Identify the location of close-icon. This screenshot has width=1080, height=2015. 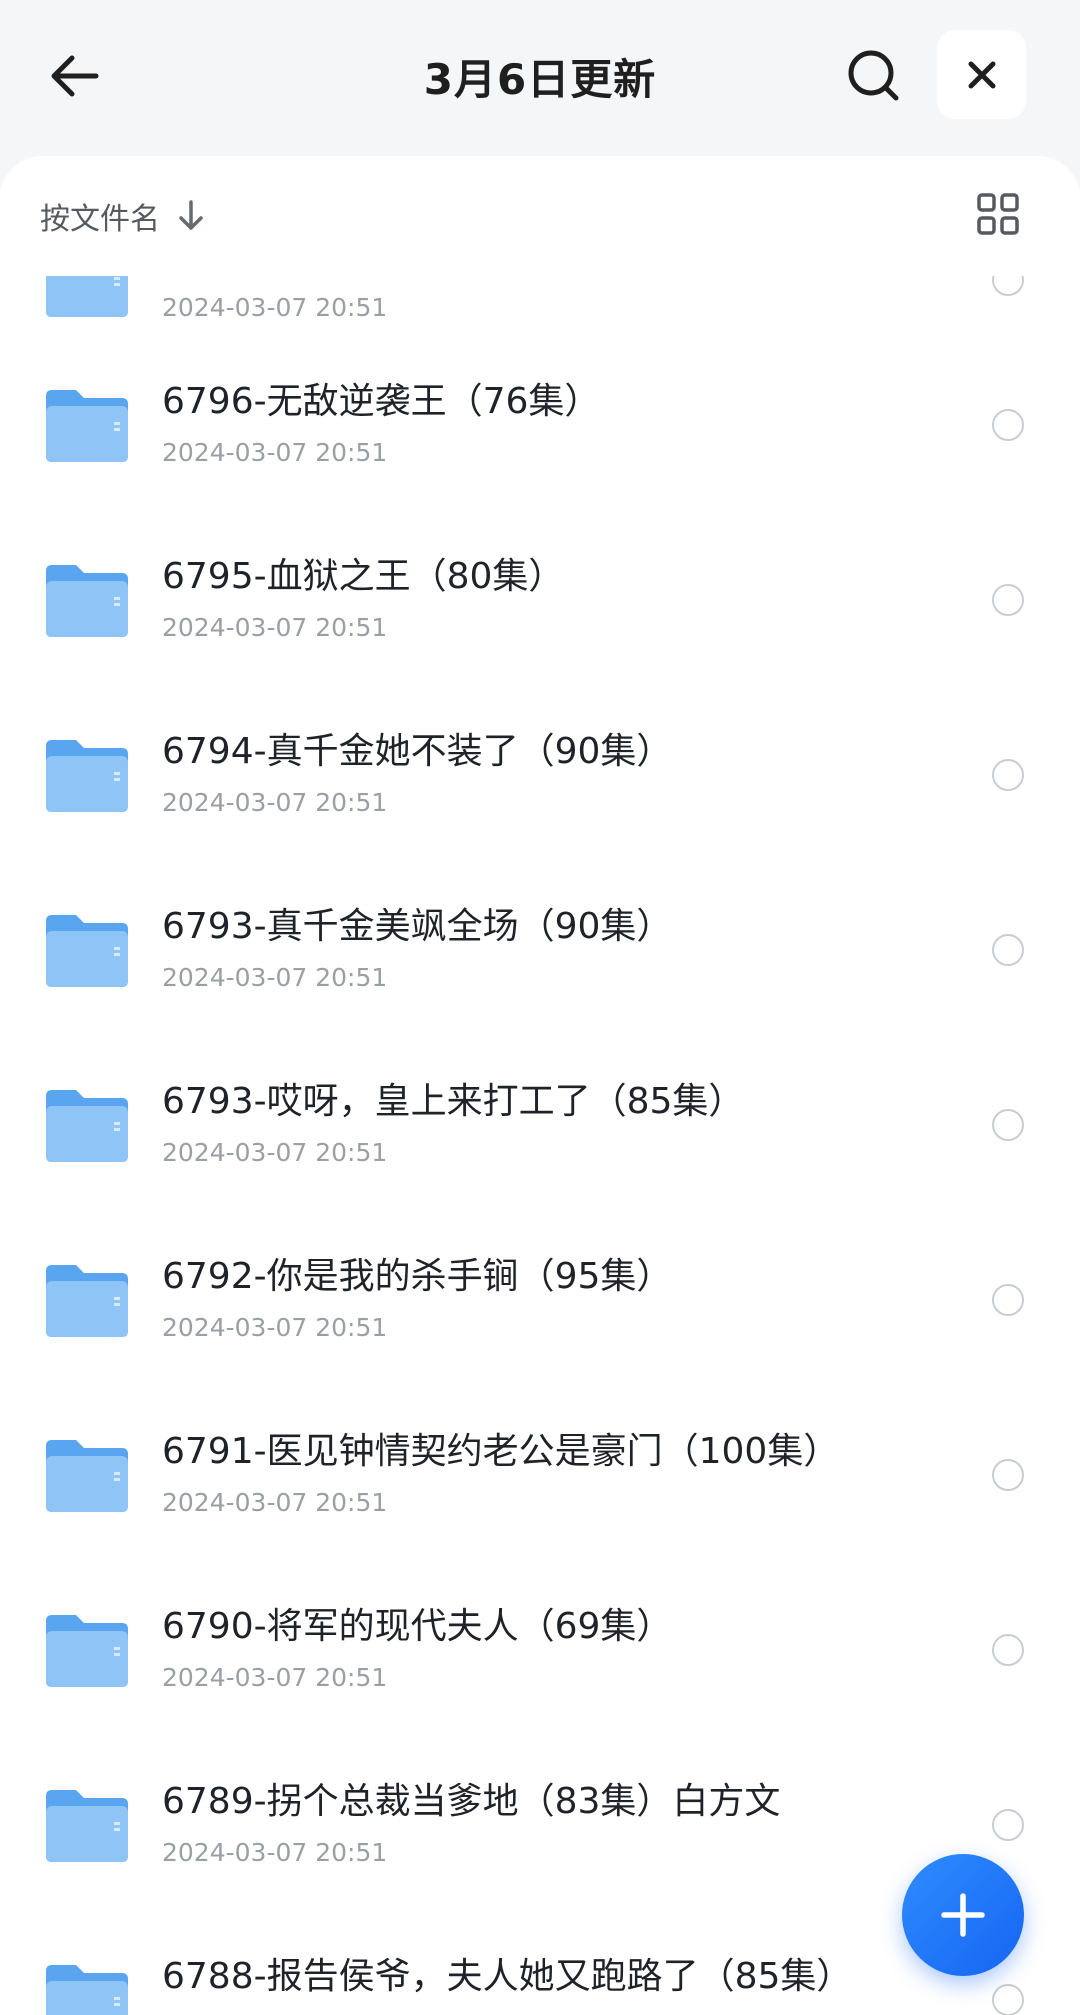
(981, 74).